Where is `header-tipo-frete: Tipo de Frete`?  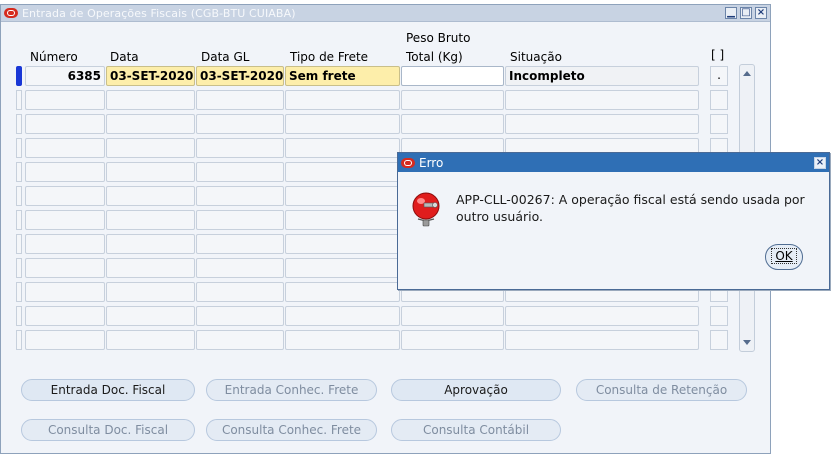
header-tipo-frete: Tipo de Frete is located at coordinates (329, 57).